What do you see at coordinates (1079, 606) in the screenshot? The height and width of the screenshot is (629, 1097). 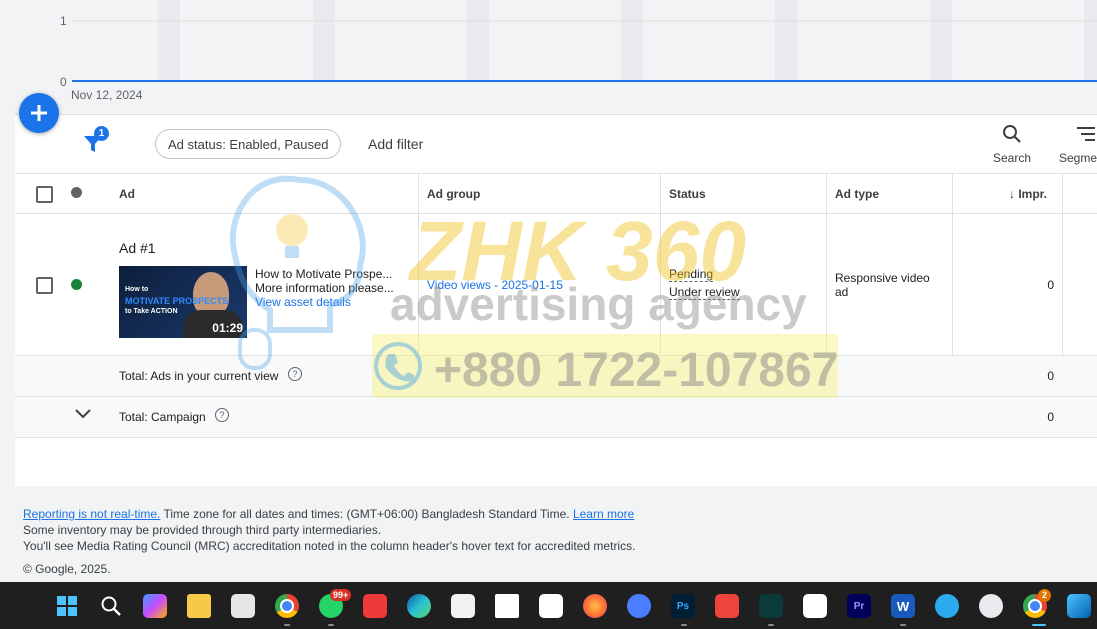 I see `photos-icon` at bounding box center [1079, 606].